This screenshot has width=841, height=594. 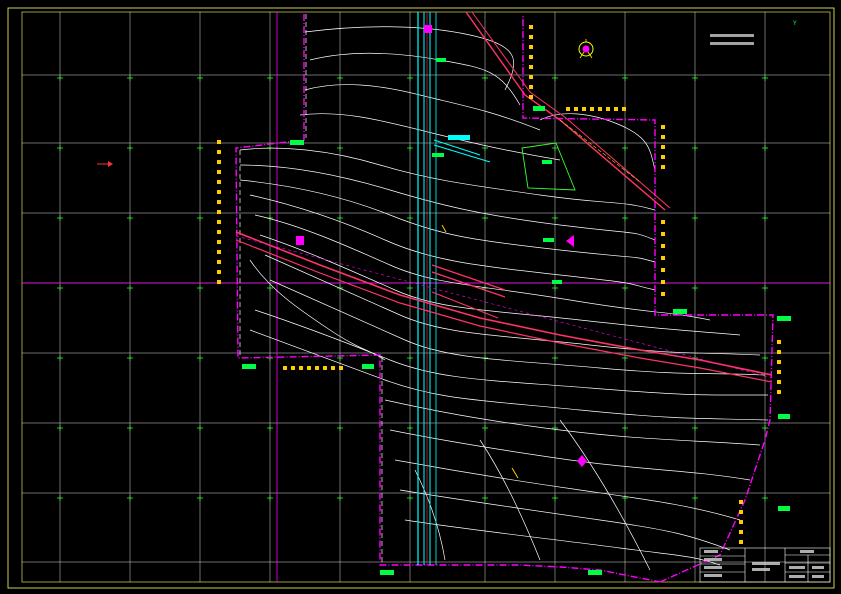 What do you see at coordinates (300, 240) in the screenshot?
I see `marker-square` at bounding box center [300, 240].